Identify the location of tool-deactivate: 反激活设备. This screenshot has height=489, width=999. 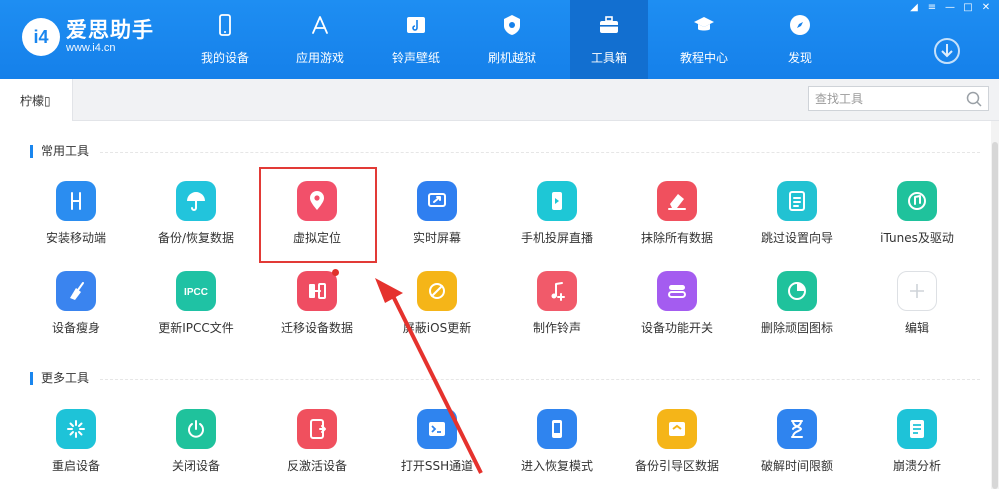
(317, 441).